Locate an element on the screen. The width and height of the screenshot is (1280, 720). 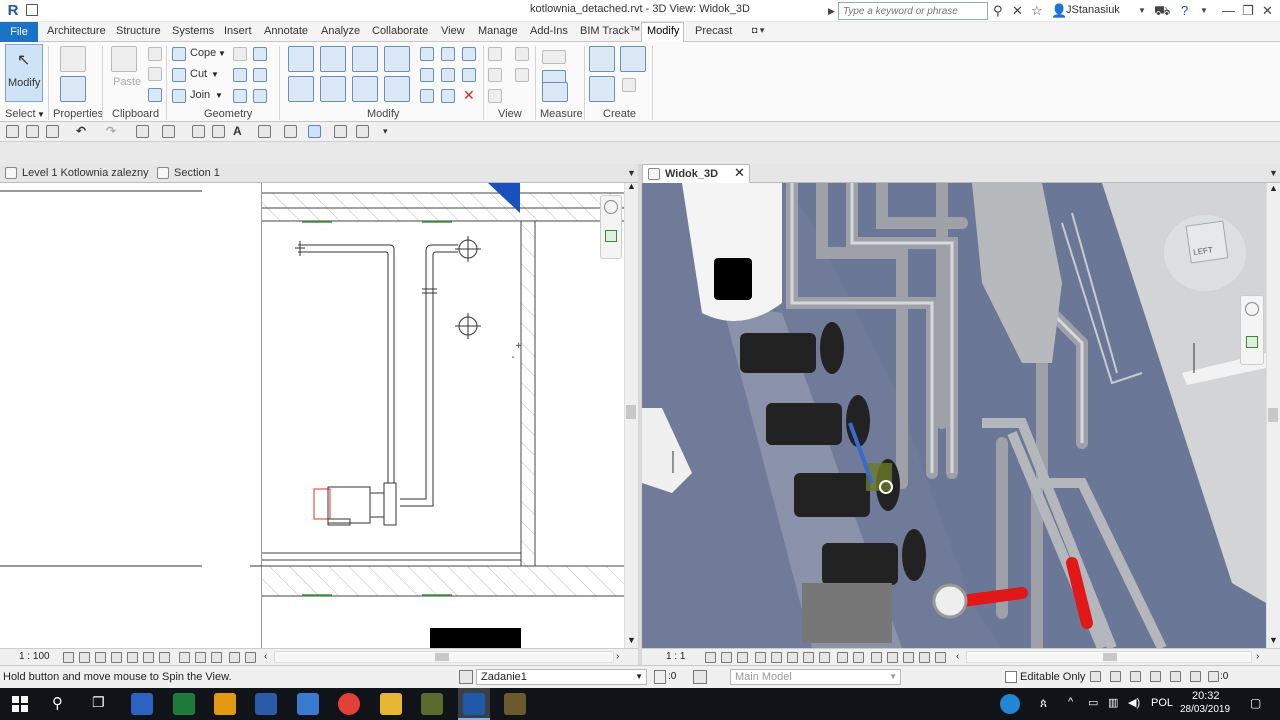
application-menu-icon is located at coordinates (32, 10).